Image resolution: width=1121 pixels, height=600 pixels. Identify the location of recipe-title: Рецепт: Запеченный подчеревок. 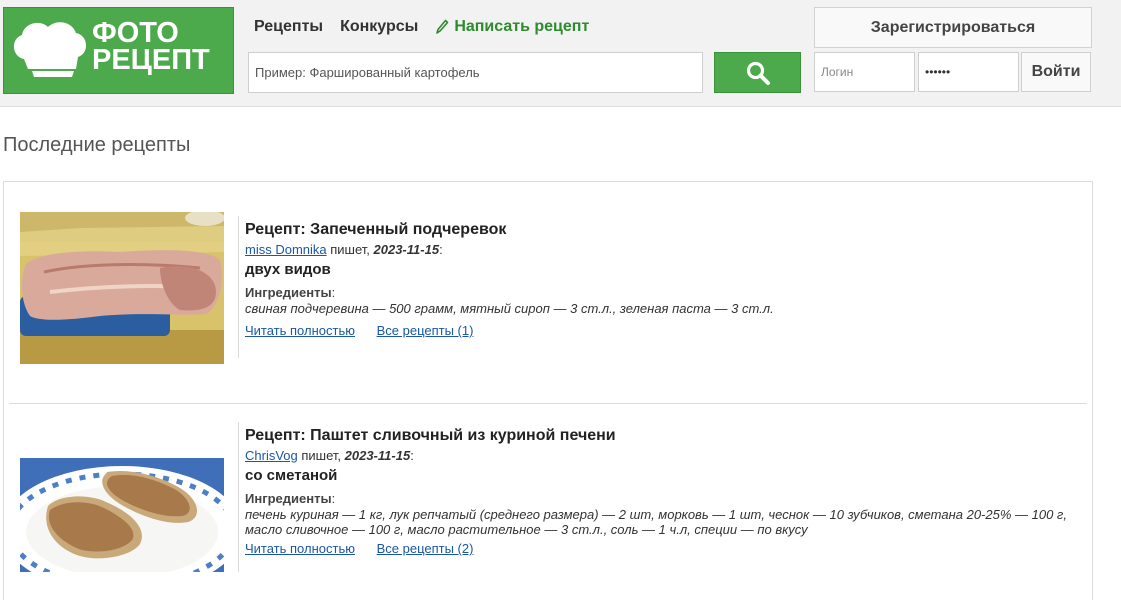
(376, 229).